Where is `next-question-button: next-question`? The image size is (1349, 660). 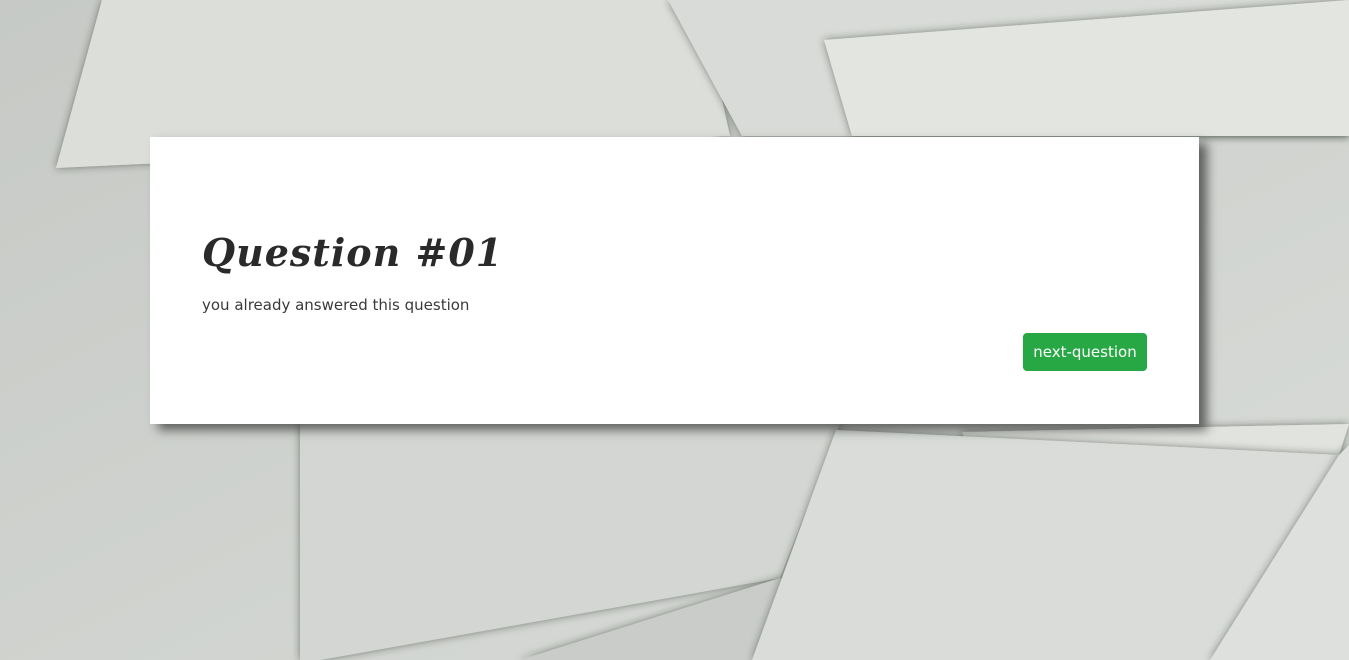 next-question-button: next-question is located at coordinates (1085, 352).